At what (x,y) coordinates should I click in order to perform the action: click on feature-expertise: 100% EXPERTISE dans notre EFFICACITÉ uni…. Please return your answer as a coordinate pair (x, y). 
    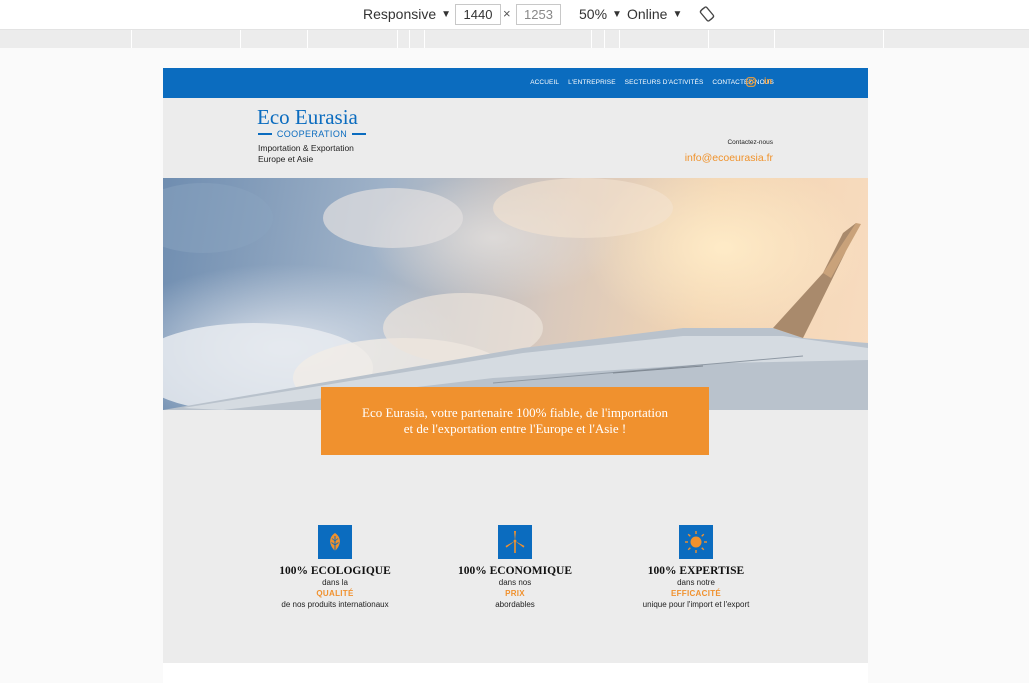
    Looking at the image, I should click on (696, 567).